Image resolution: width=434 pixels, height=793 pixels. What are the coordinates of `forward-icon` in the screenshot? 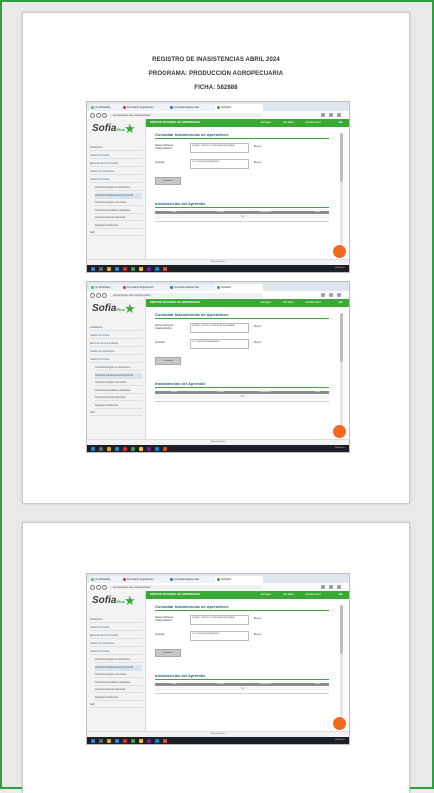 It's located at (98, 295).